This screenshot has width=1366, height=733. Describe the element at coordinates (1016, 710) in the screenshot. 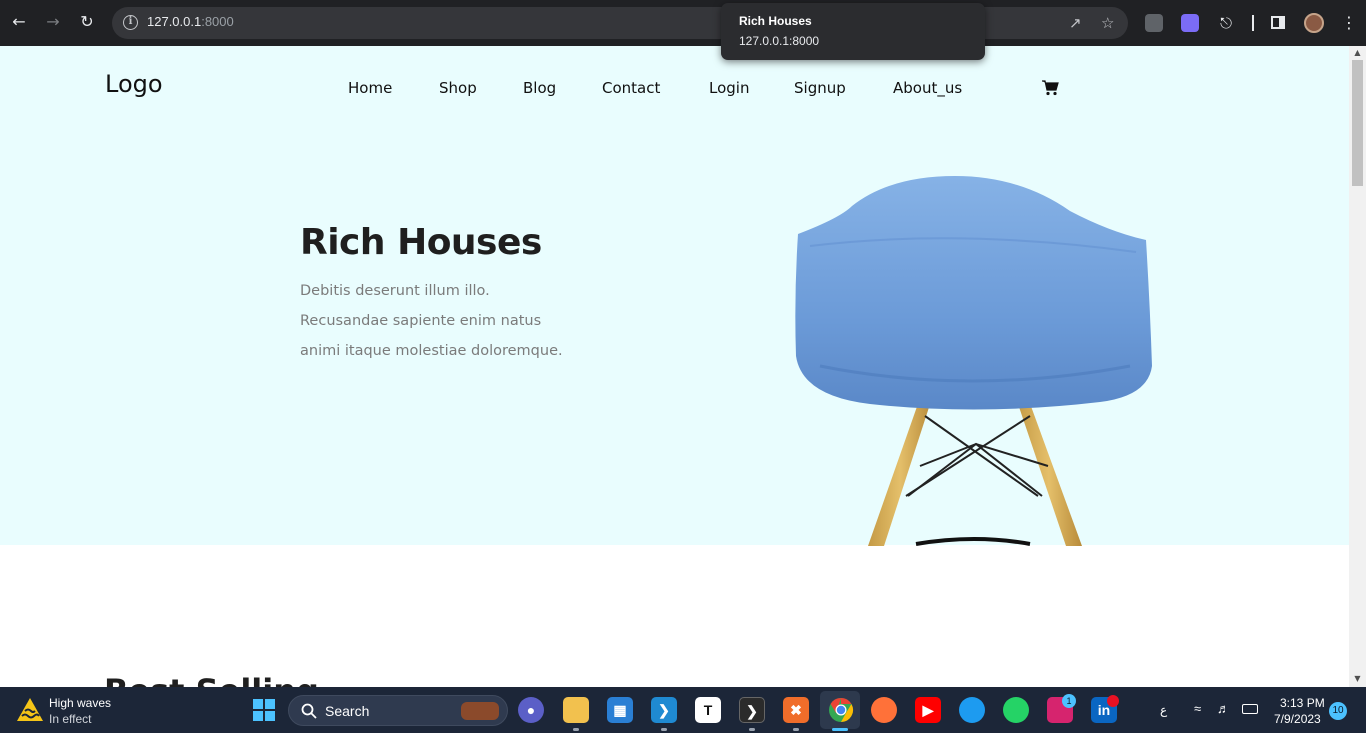

I see `whatsapp-icon` at that location.